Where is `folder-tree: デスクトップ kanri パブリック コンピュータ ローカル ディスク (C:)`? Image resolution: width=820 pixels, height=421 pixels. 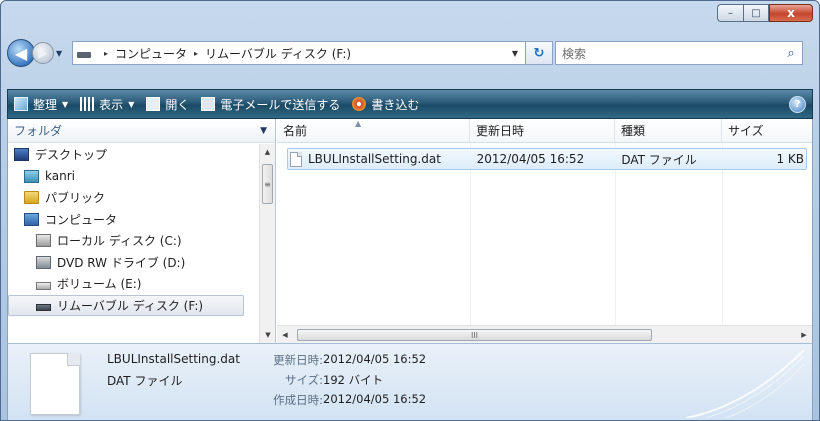 folder-tree: デスクトップ kanri パブリック コンピュータ ローカル ディスク (C:) is located at coordinates (133, 243).